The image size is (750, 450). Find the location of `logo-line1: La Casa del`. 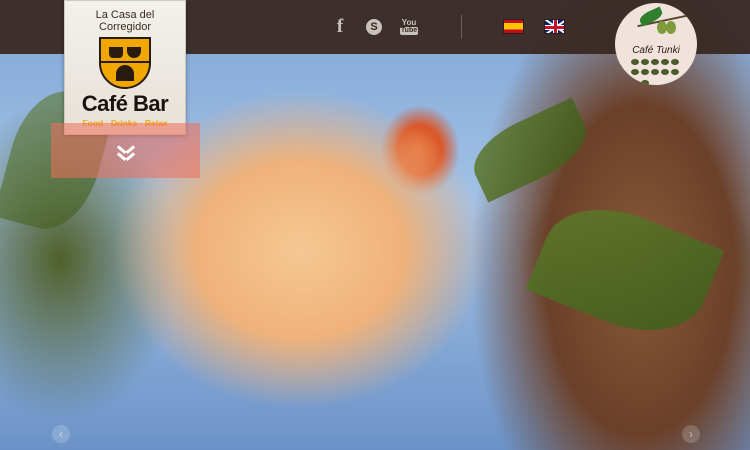

logo-line1: La Casa del is located at coordinates (125, 15).